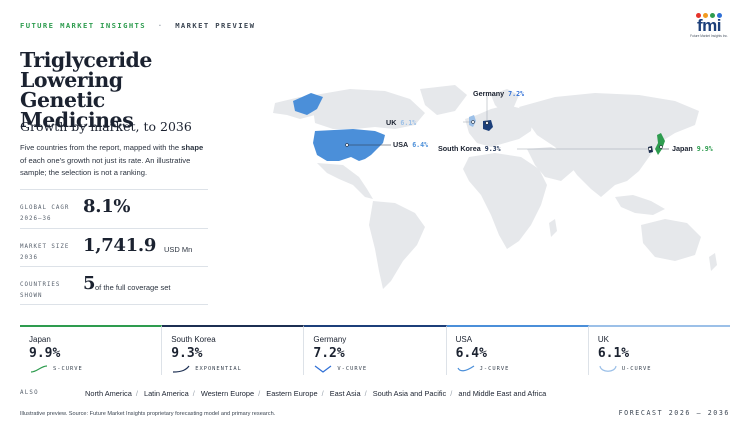 Image resolution: width=750 pixels, height=421 pixels. I want to click on land-madagascar, so click(553, 228).